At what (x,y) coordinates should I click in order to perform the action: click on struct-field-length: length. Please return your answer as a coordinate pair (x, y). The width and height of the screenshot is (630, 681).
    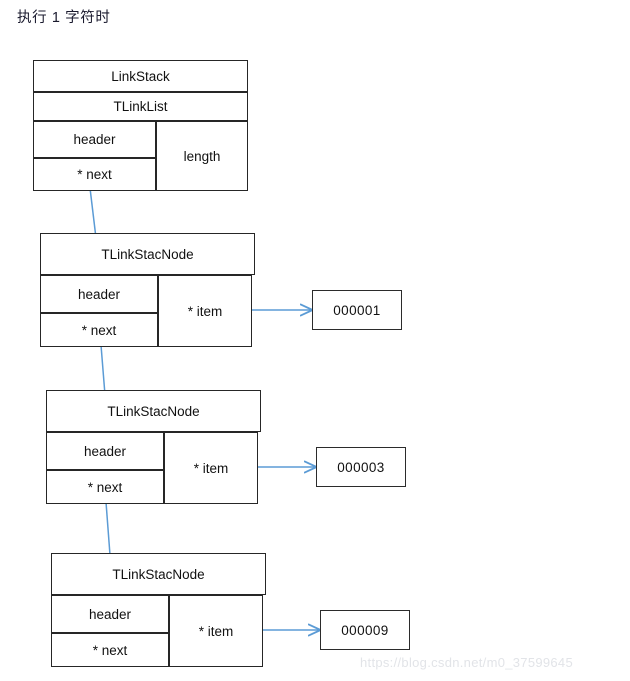
    Looking at the image, I should click on (202, 156).